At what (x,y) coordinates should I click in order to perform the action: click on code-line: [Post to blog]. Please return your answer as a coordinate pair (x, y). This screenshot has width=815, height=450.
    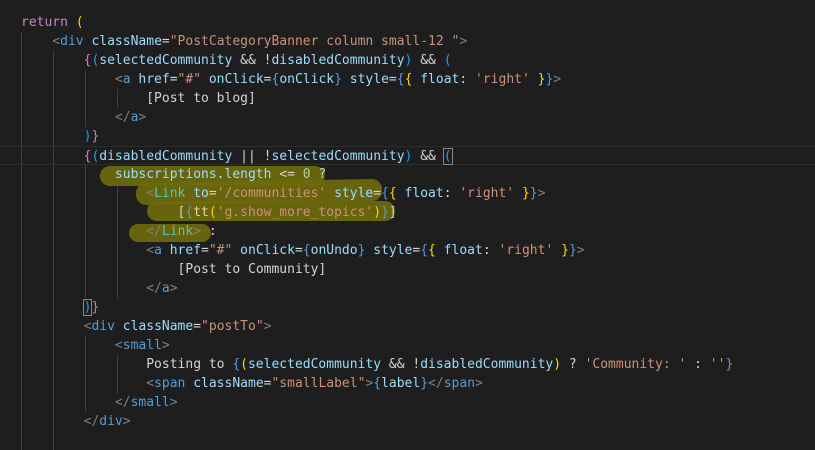
    Looking at the image, I should click on (201, 98).